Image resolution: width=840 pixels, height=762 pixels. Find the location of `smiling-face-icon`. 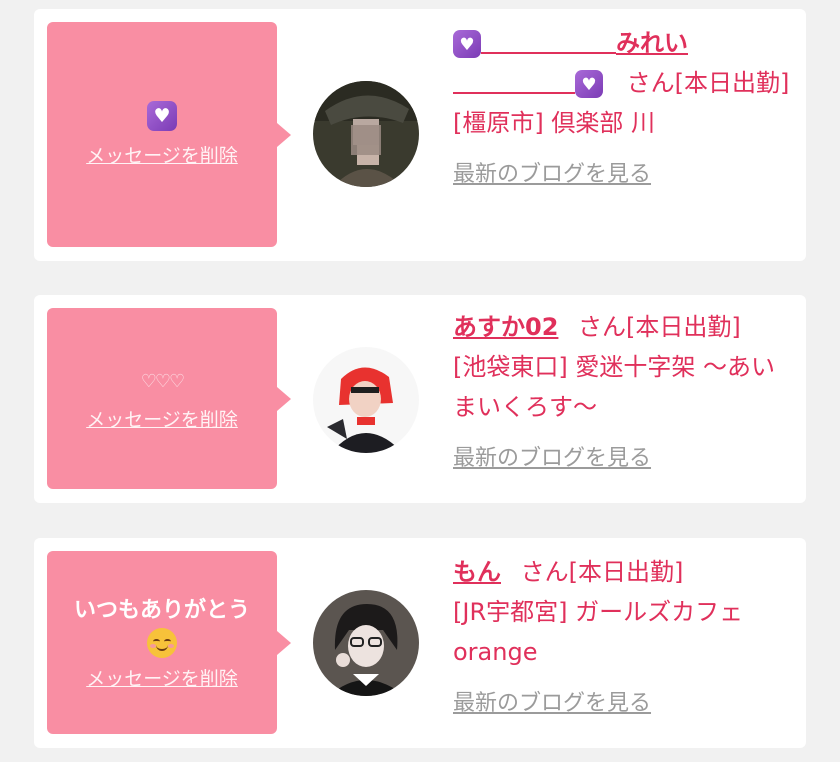

smiling-face-icon is located at coordinates (162, 643).